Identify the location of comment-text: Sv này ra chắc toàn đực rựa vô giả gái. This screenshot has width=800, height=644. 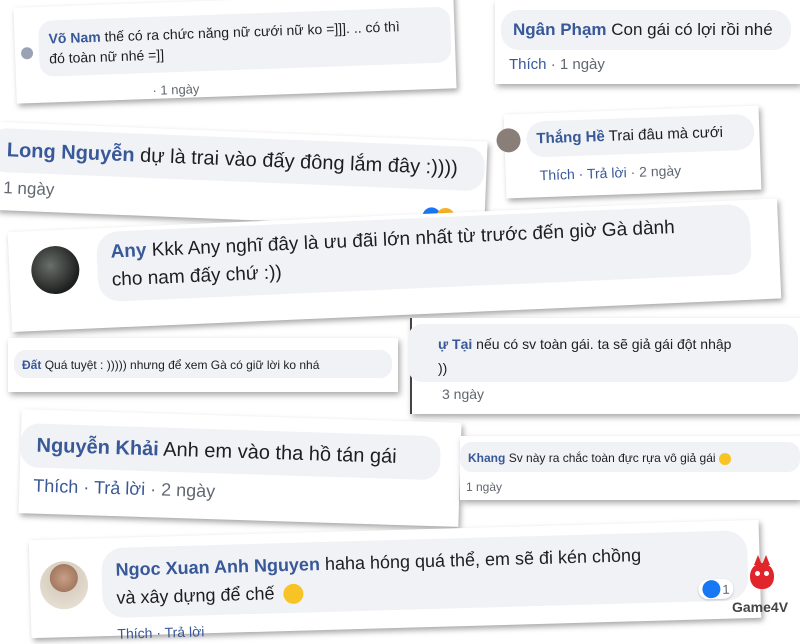
(612, 458).